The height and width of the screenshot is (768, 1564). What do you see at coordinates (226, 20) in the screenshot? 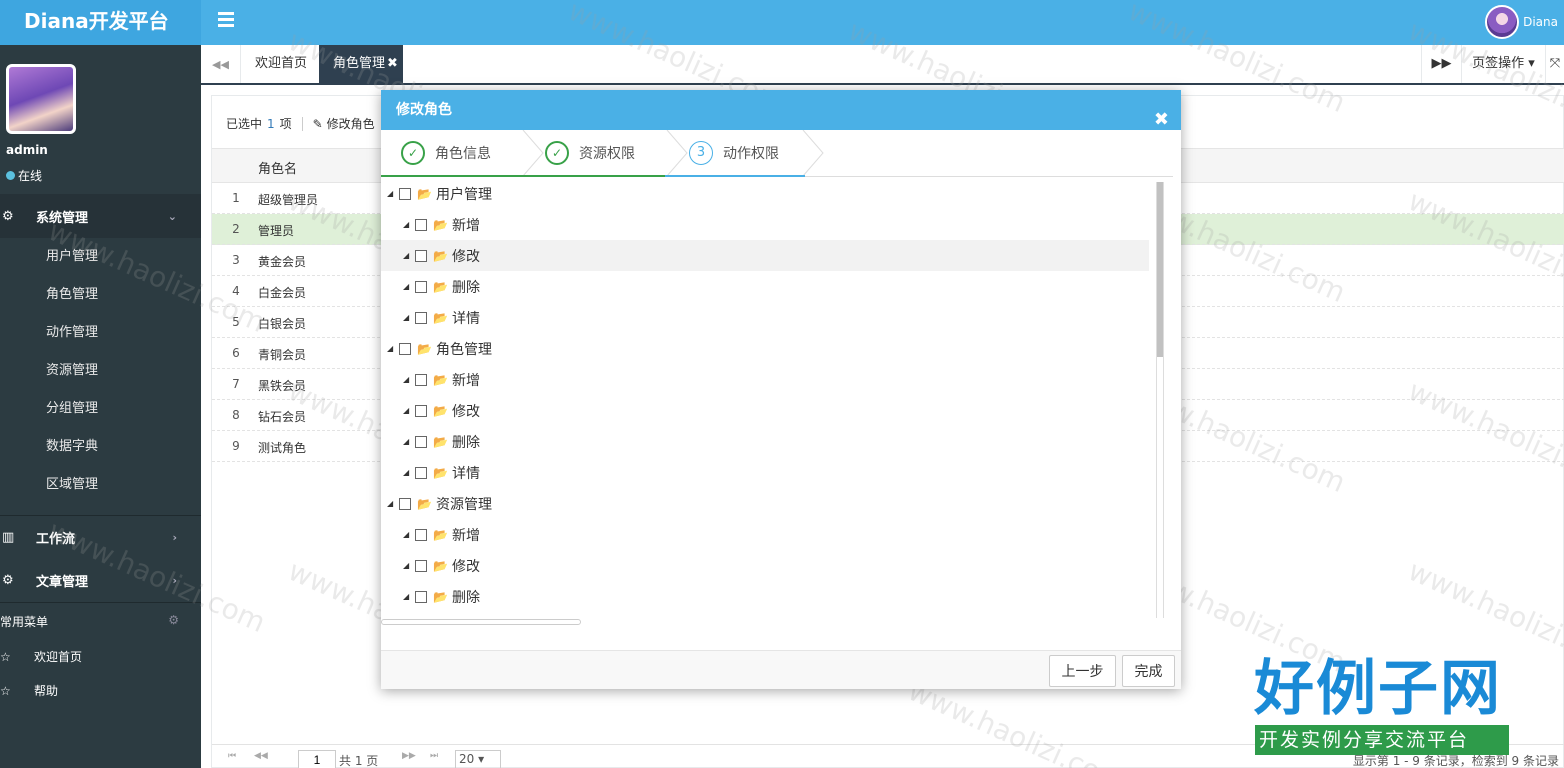
I see `hamburger-menu-icon` at bounding box center [226, 20].